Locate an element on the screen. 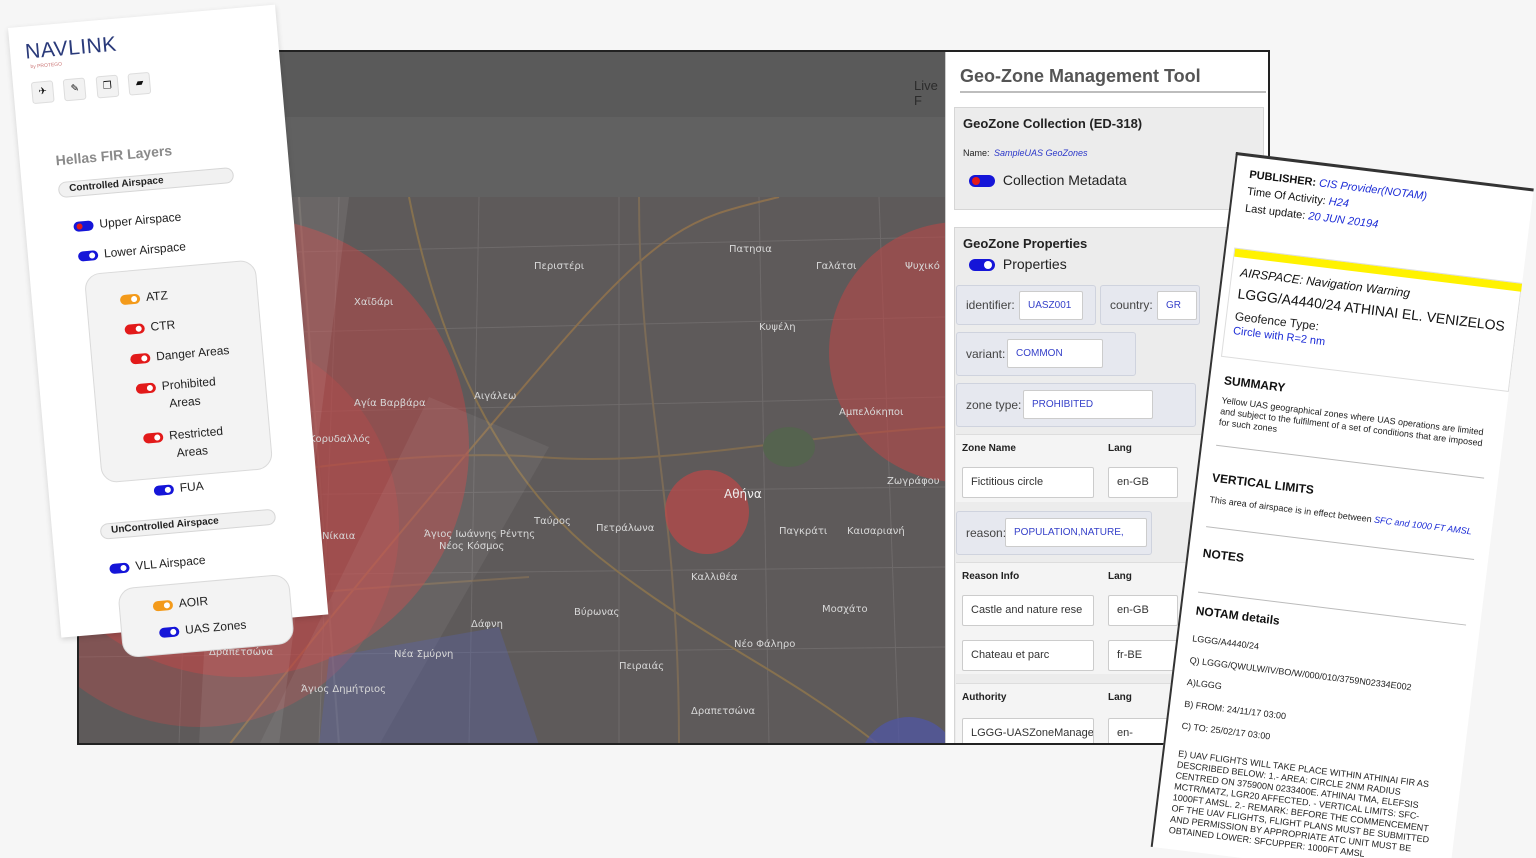  collection-name-value: SampleUAS GeoZones is located at coordinates (1041, 153).